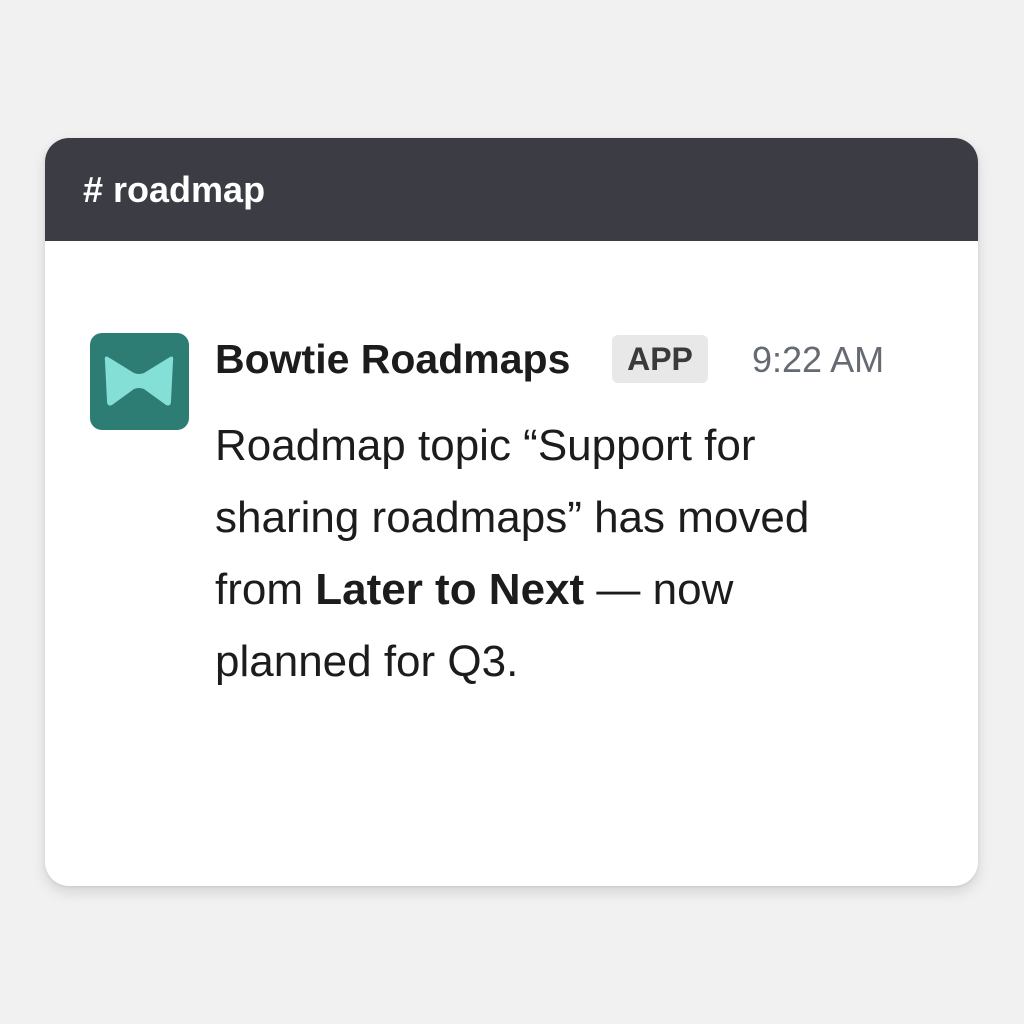 The image size is (1024, 1024). Describe the element at coordinates (174, 190) in the screenshot. I see `channel-name: # roadmap` at that location.